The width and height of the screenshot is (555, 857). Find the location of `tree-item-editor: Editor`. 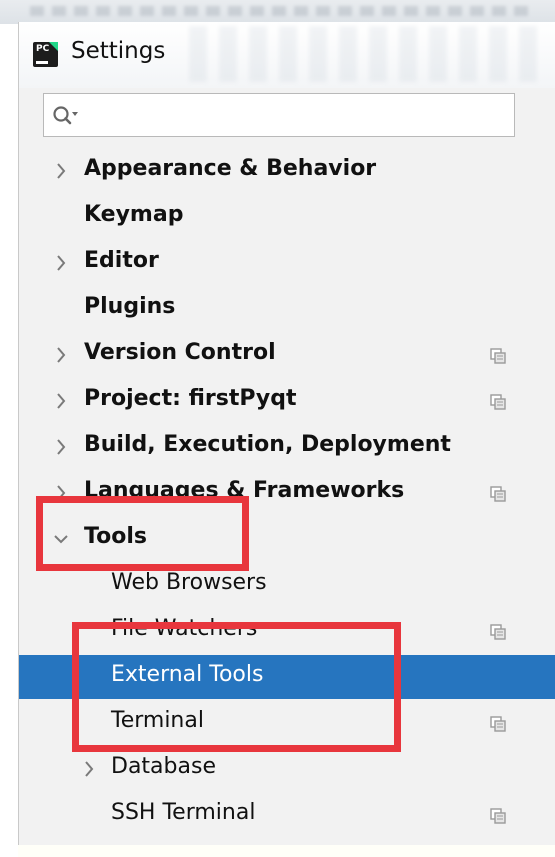

tree-item-editor: Editor is located at coordinates (287, 263).